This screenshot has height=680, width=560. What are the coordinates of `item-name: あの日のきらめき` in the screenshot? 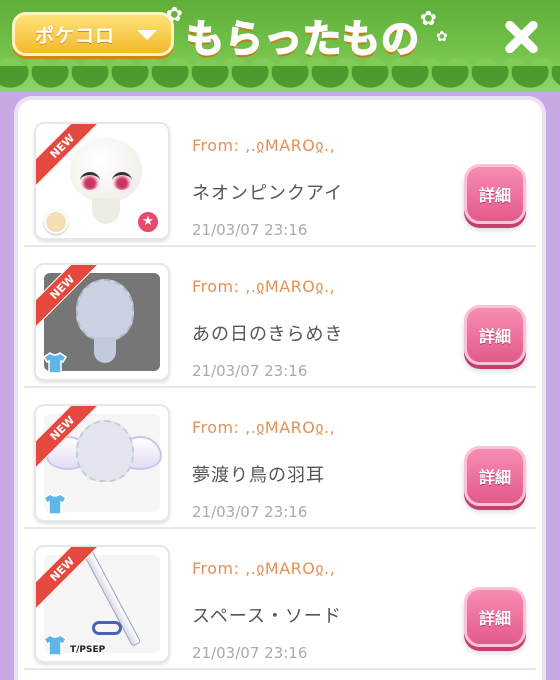 It's located at (268, 334).